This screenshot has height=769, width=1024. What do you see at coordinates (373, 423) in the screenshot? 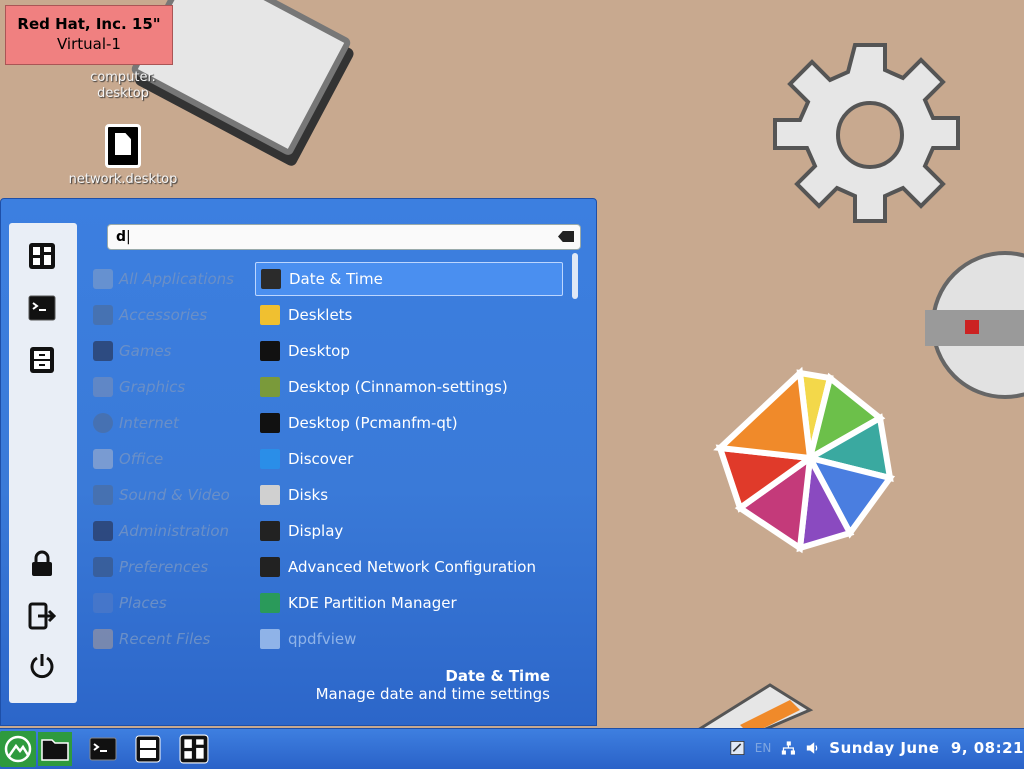
I see `app-item-label: Desktop (Pcmanfm-qt)` at bounding box center [373, 423].